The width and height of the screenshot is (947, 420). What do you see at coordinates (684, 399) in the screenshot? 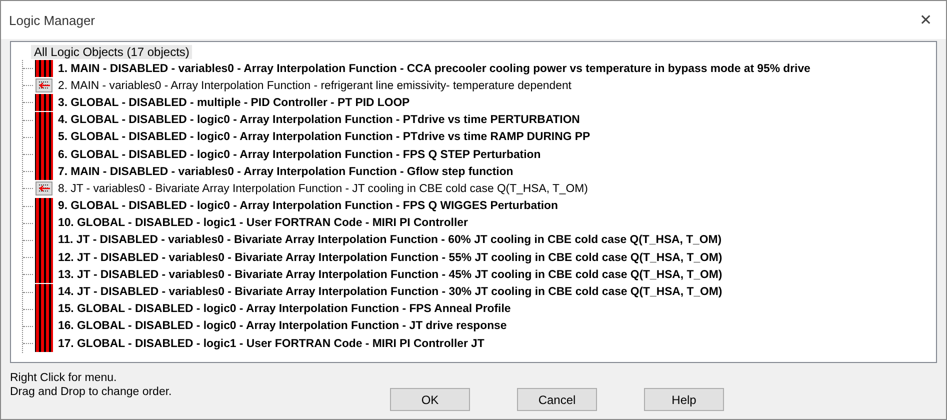
I see `dialog-button: Help` at bounding box center [684, 399].